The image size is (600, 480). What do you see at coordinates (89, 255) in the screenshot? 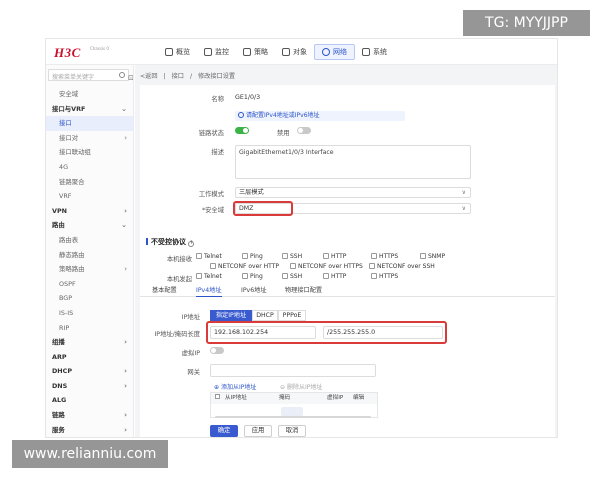
I see `sidebar-item: 静态路由` at bounding box center [89, 255].